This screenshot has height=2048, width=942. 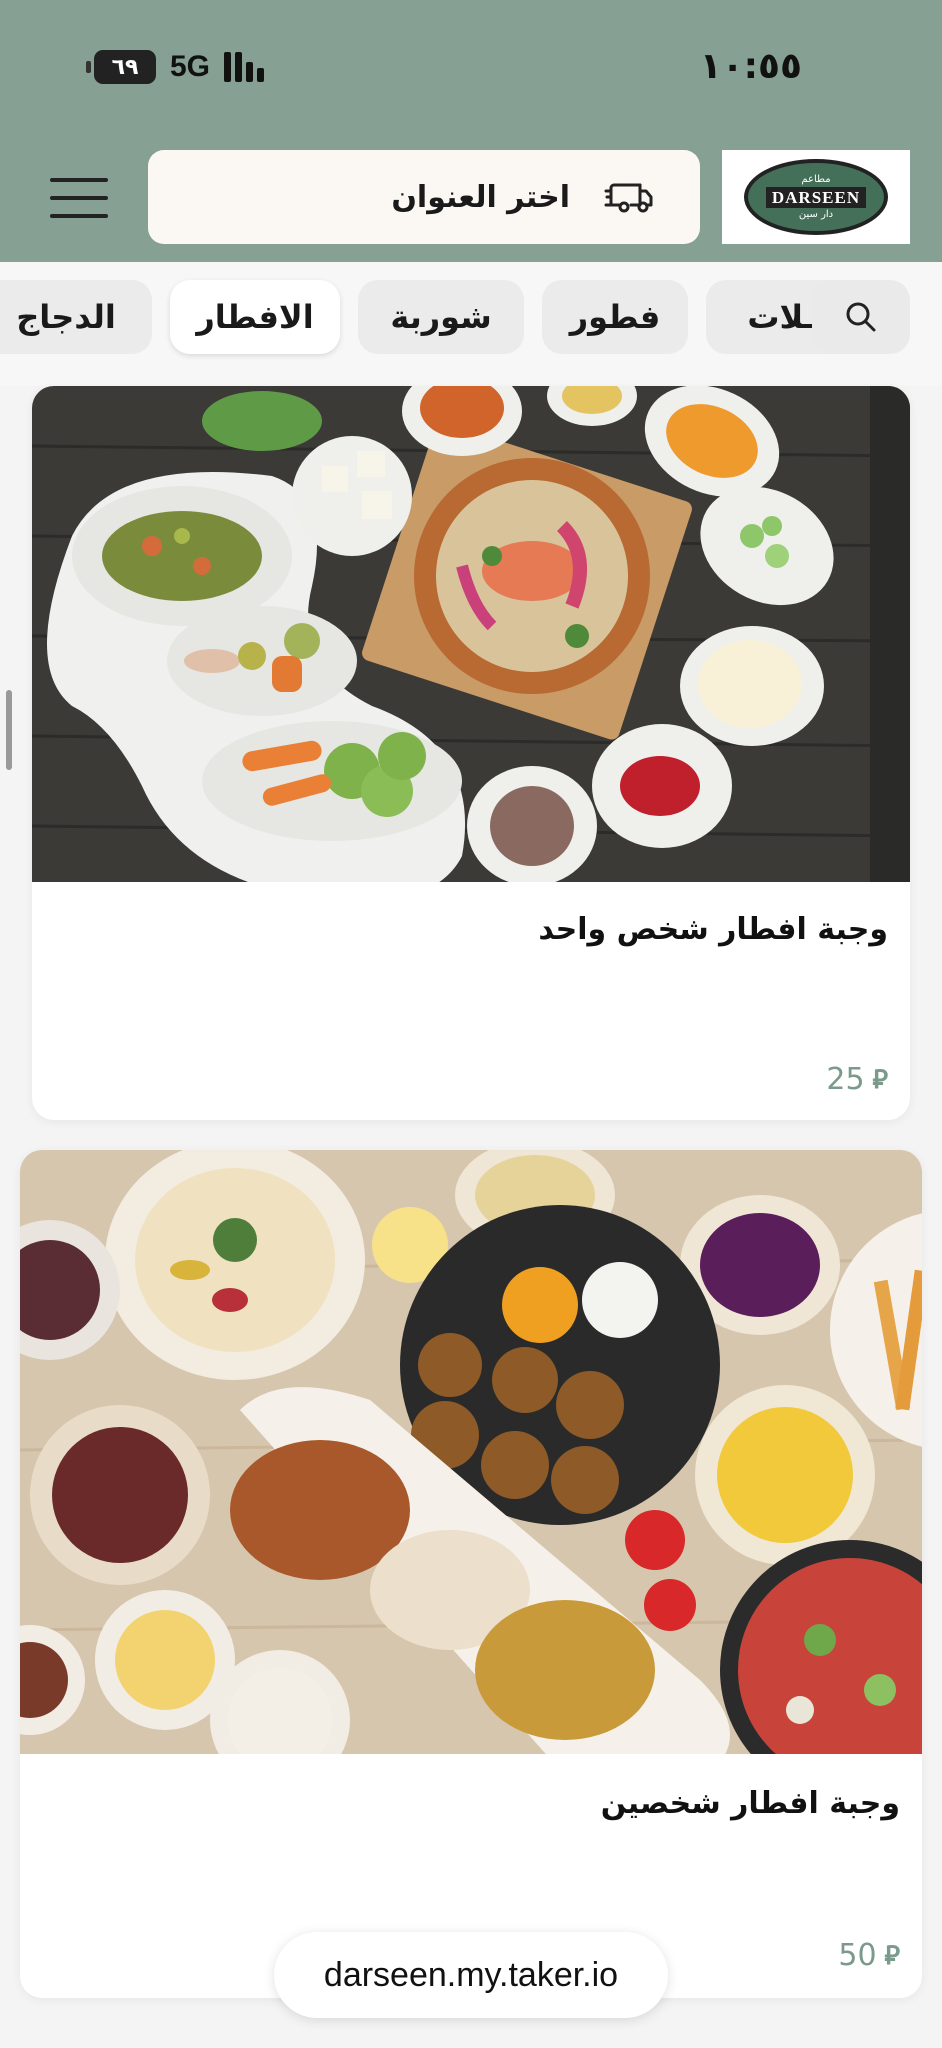 I want to click on search-button, so click(x=861, y=317).